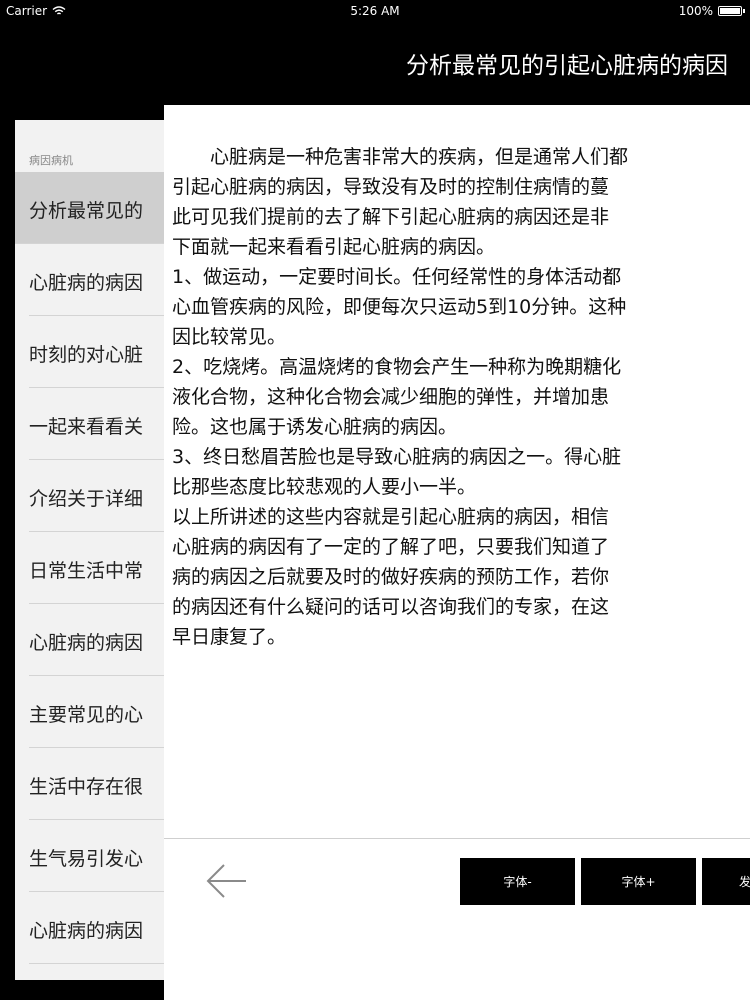 Image resolution: width=750 pixels, height=1000 pixels. I want to click on article-line: 此可见我们提前的去了解下引起心脏病的病因还是非, so click(391, 217).